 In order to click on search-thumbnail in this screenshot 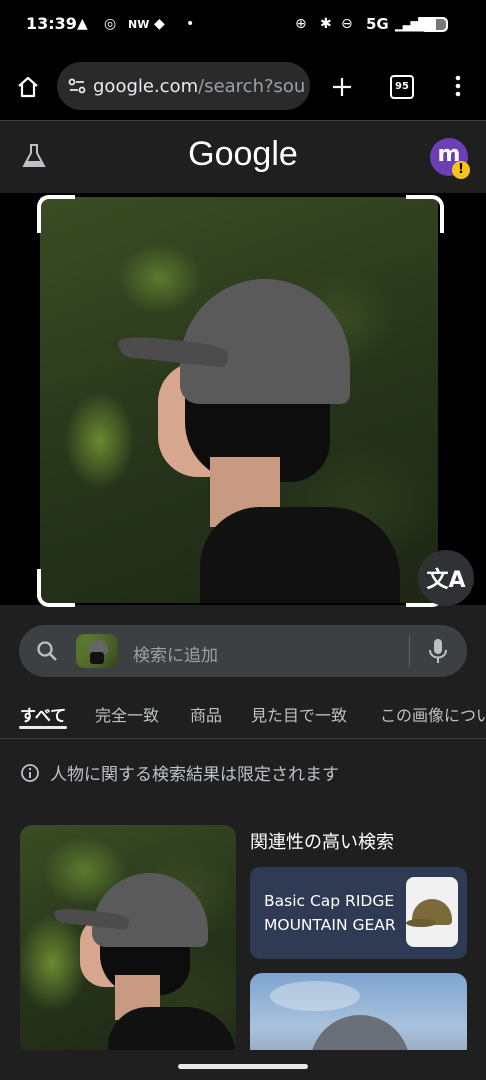, I will do `click(97, 651)`.